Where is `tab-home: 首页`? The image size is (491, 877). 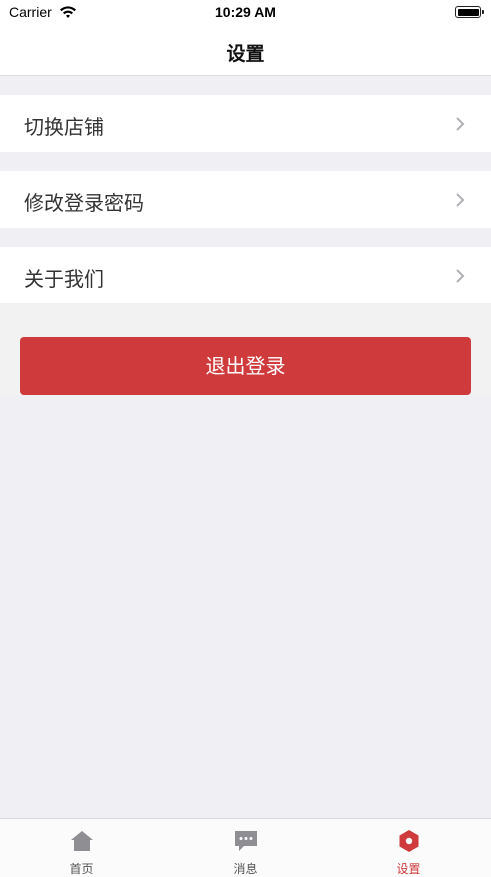
tab-home: 首页 is located at coordinates (81, 848).